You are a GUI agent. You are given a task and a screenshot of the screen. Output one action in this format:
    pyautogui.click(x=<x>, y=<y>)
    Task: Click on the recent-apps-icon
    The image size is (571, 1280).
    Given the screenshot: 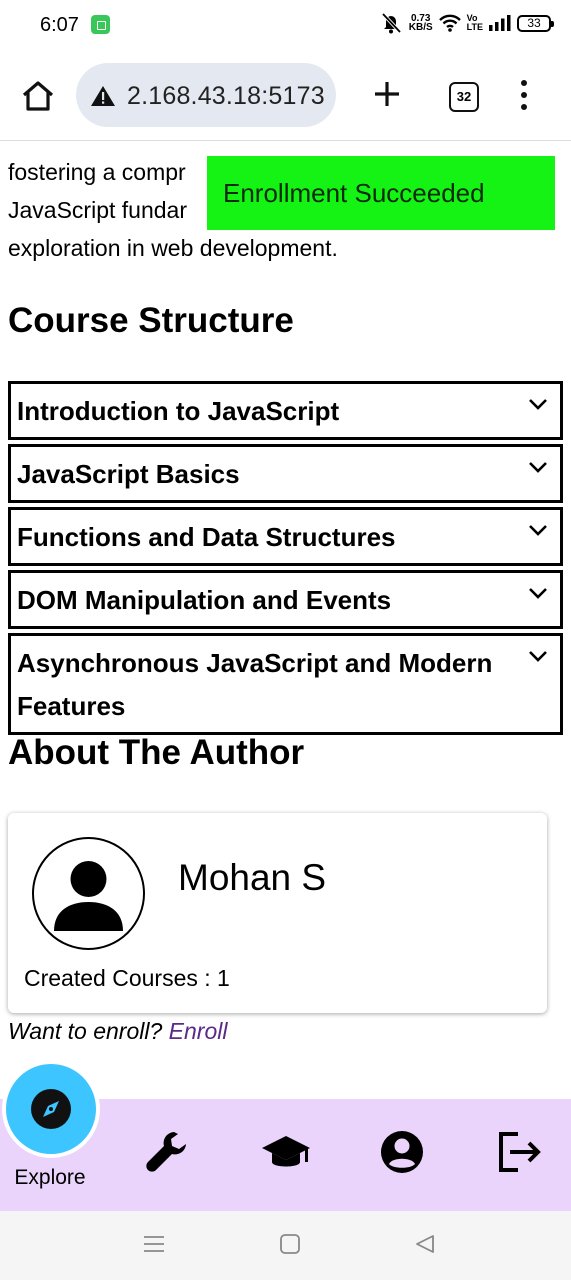 What is the action you would take?
    pyautogui.click(x=154, y=1244)
    